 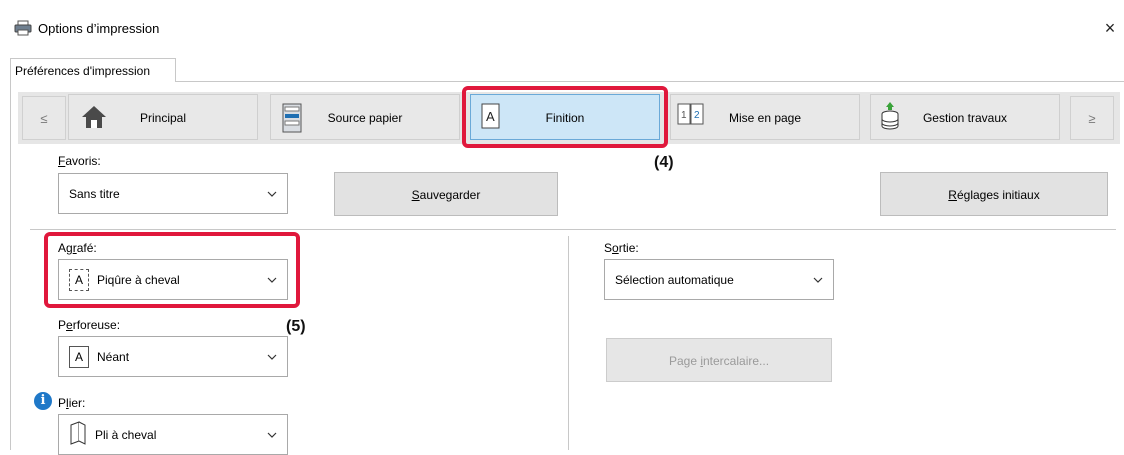 I want to click on output-value: Sélection automatique, so click(x=674, y=279).